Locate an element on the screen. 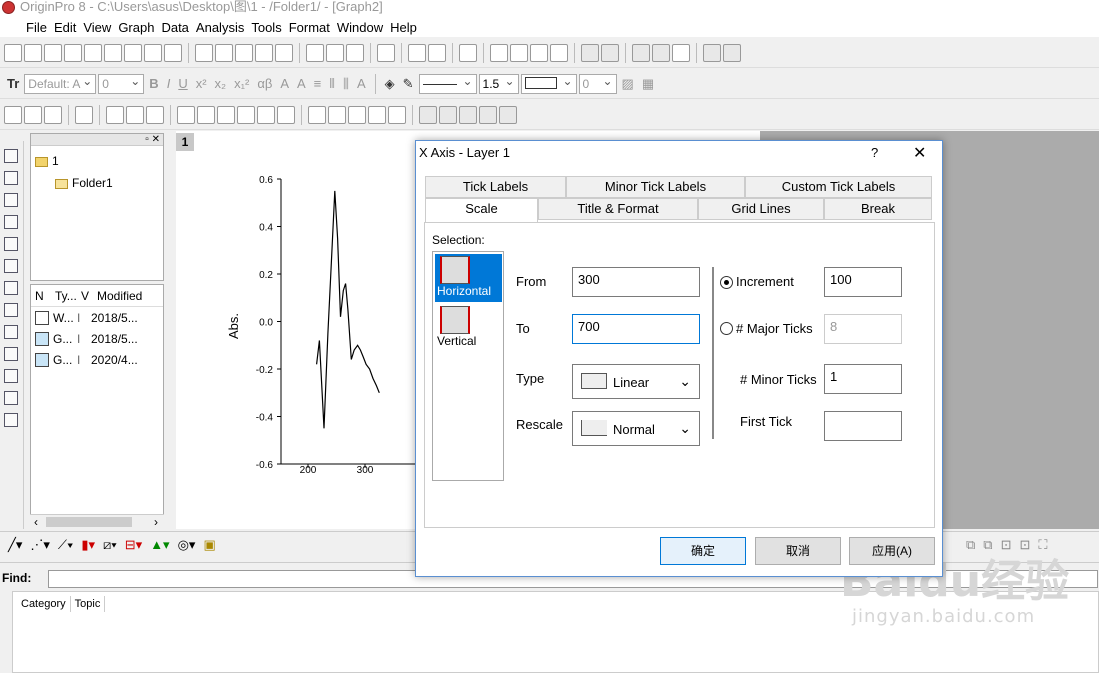  col-view: V is located at coordinates (86, 296).